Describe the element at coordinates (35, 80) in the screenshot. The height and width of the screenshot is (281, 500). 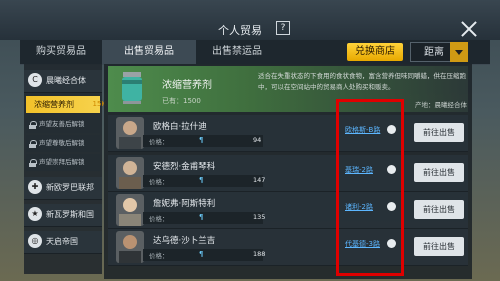
I see `faction-icon: C` at that location.